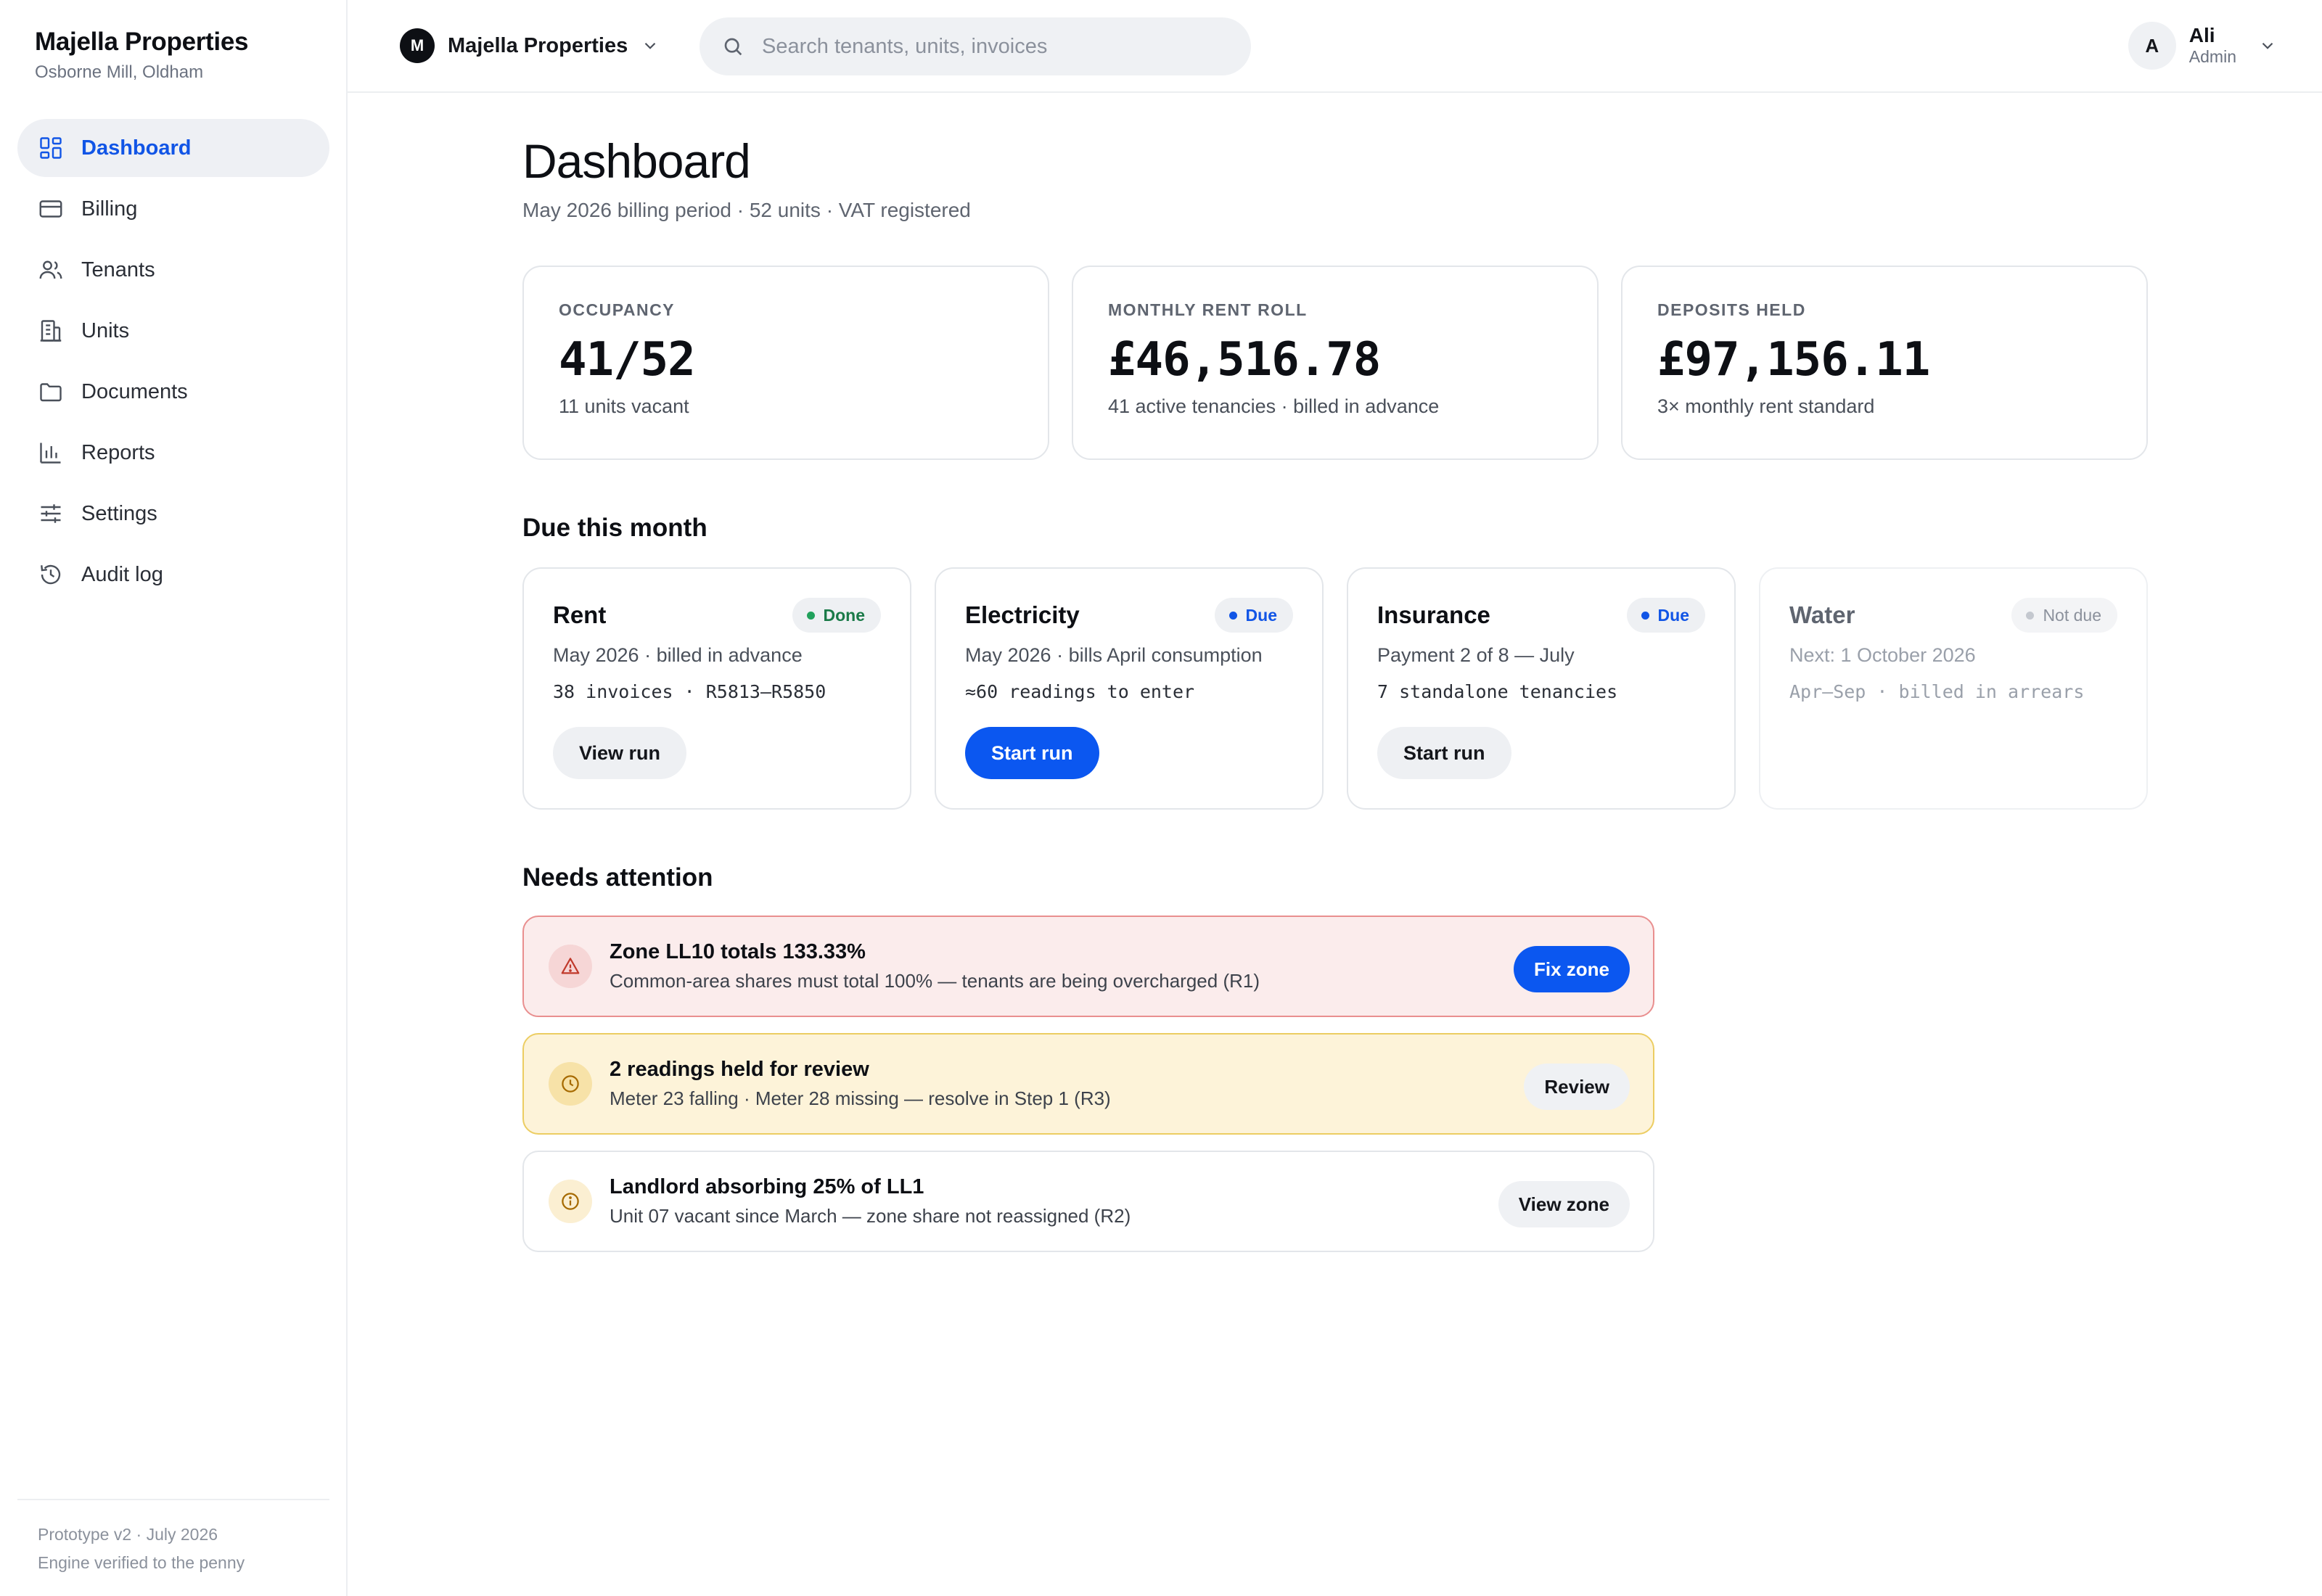  What do you see at coordinates (118, 452) in the screenshot?
I see `sidebar-item-label: Reports` at bounding box center [118, 452].